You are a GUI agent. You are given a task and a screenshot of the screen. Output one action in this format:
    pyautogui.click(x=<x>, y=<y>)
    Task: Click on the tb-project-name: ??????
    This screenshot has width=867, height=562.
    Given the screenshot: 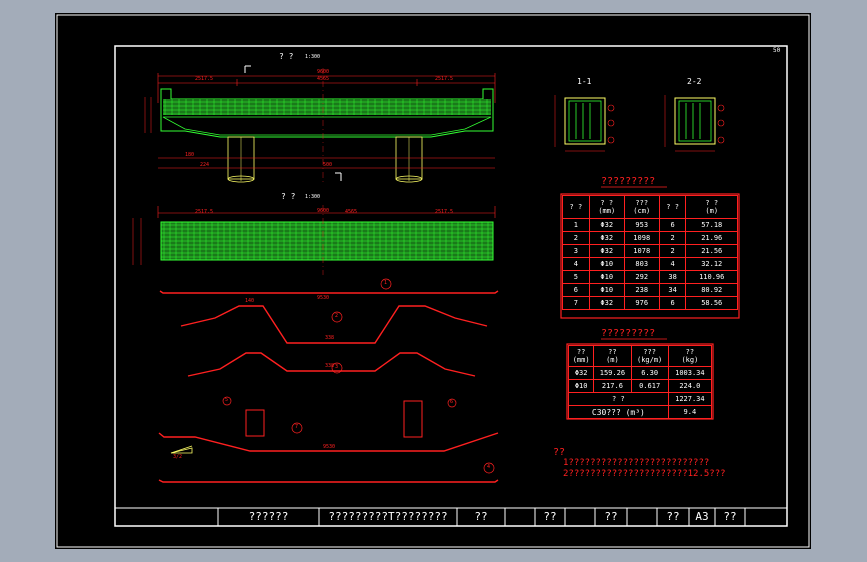 What is the action you would take?
    pyautogui.click(x=268, y=516)
    